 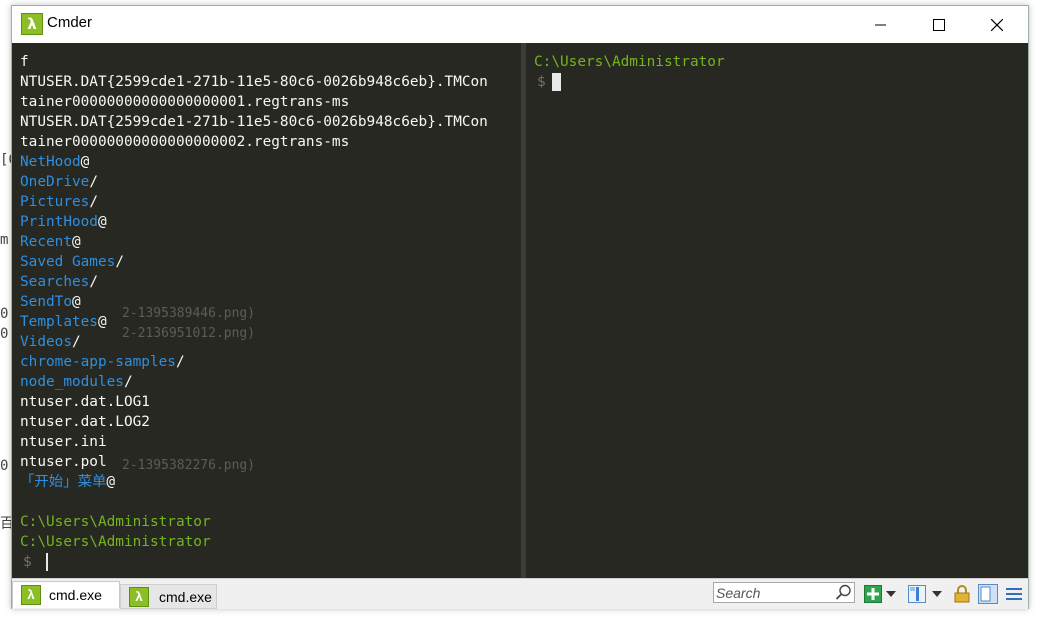 What do you see at coordinates (59, 222) in the screenshot?
I see `entry-name: PrintHood` at bounding box center [59, 222].